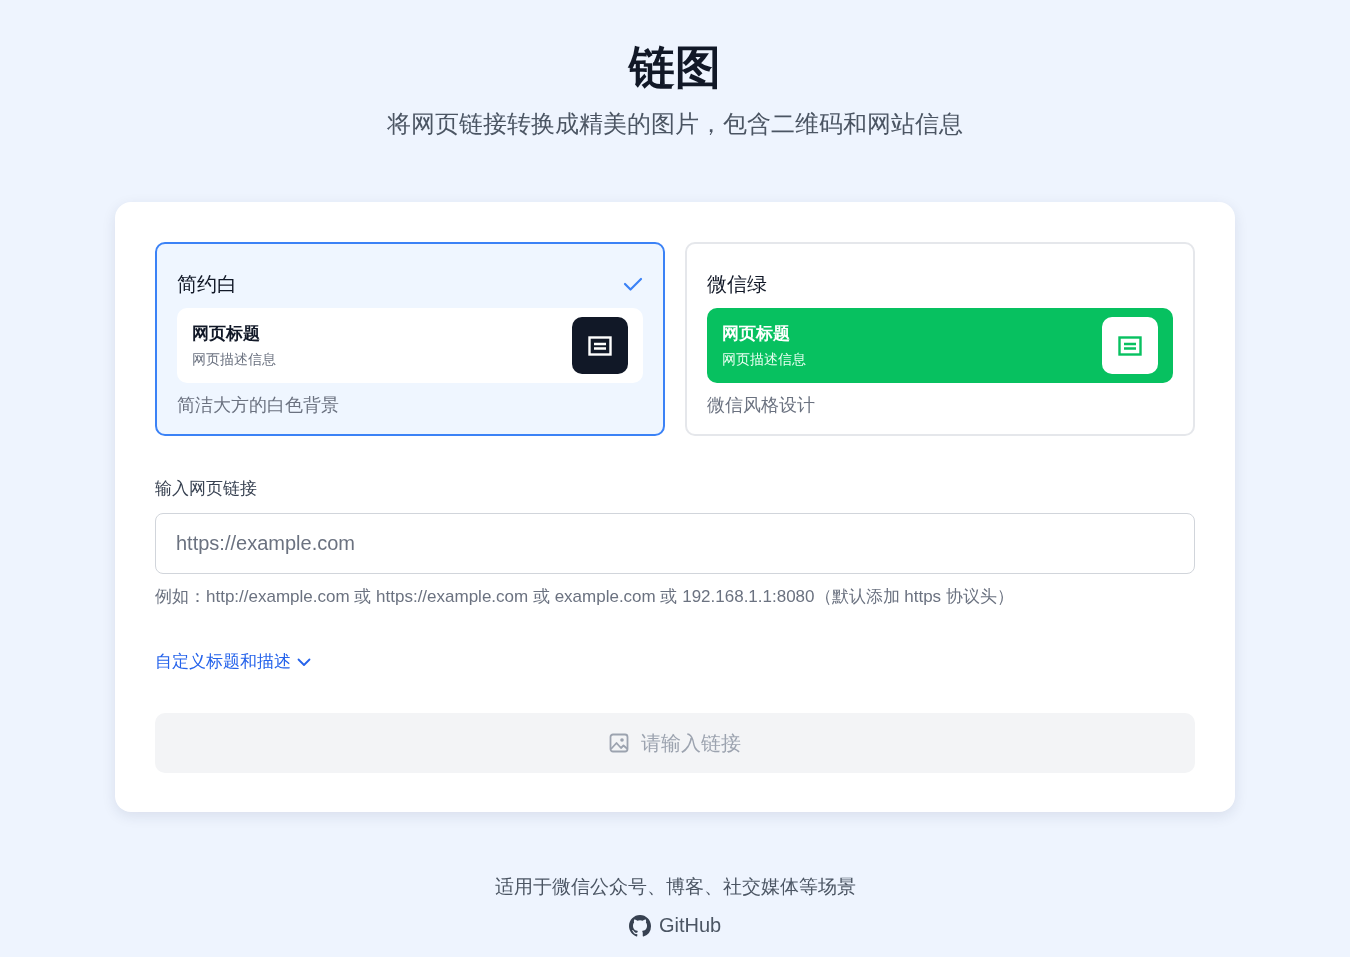 Image resolution: width=1350 pixels, height=957 pixels. I want to click on url-hint: 例如：http://example.com 或 https://example.com 或 example.com 或 192.168.1.1:8080（默认添加 https 协议头）, so click(584, 597).